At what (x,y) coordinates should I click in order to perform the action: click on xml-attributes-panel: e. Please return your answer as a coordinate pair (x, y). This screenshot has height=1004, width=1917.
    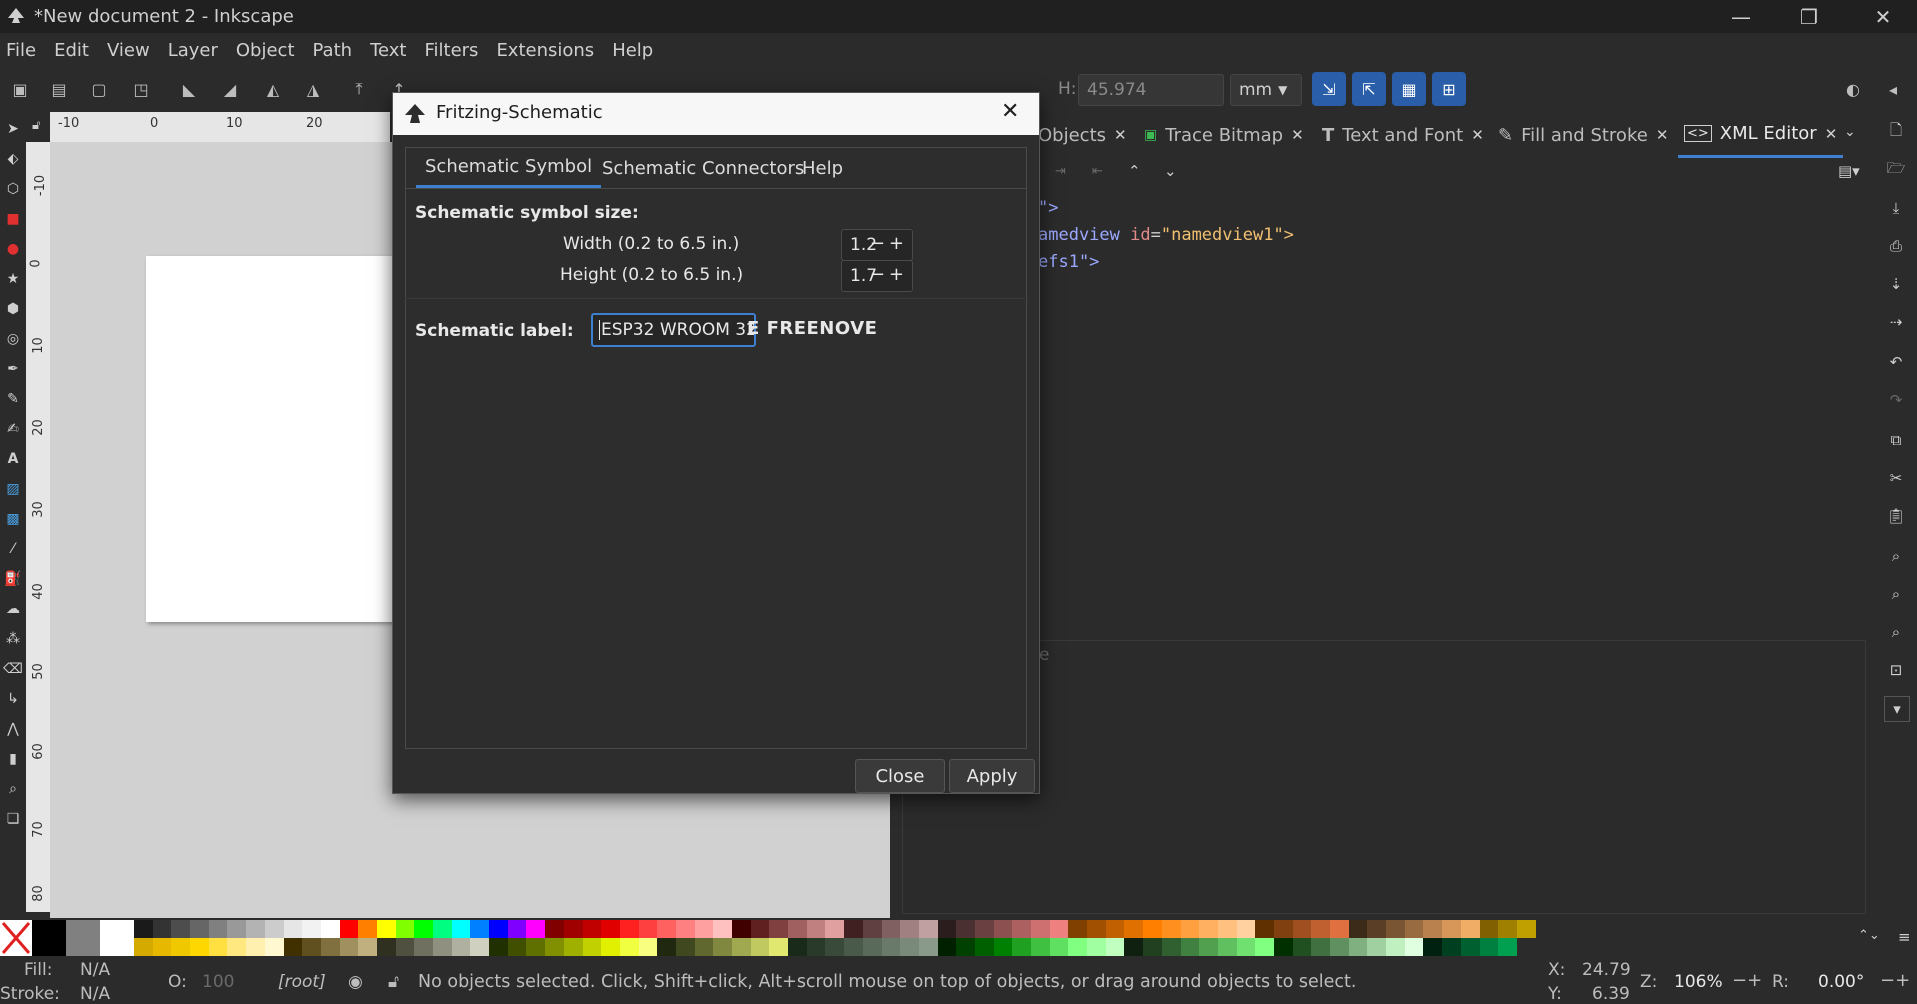
    Looking at the image, I should click on (1384, 777).